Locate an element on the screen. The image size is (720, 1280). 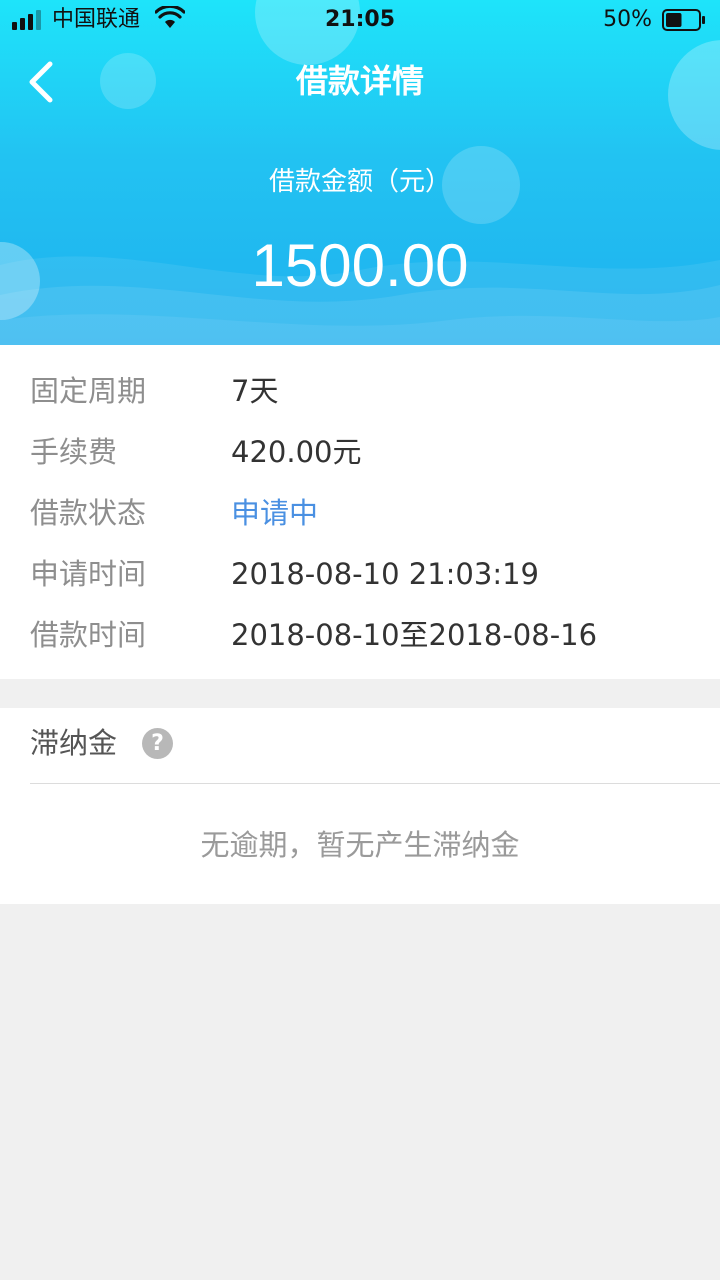
detail-label: 手续费 is located at coordinates (74, 452).